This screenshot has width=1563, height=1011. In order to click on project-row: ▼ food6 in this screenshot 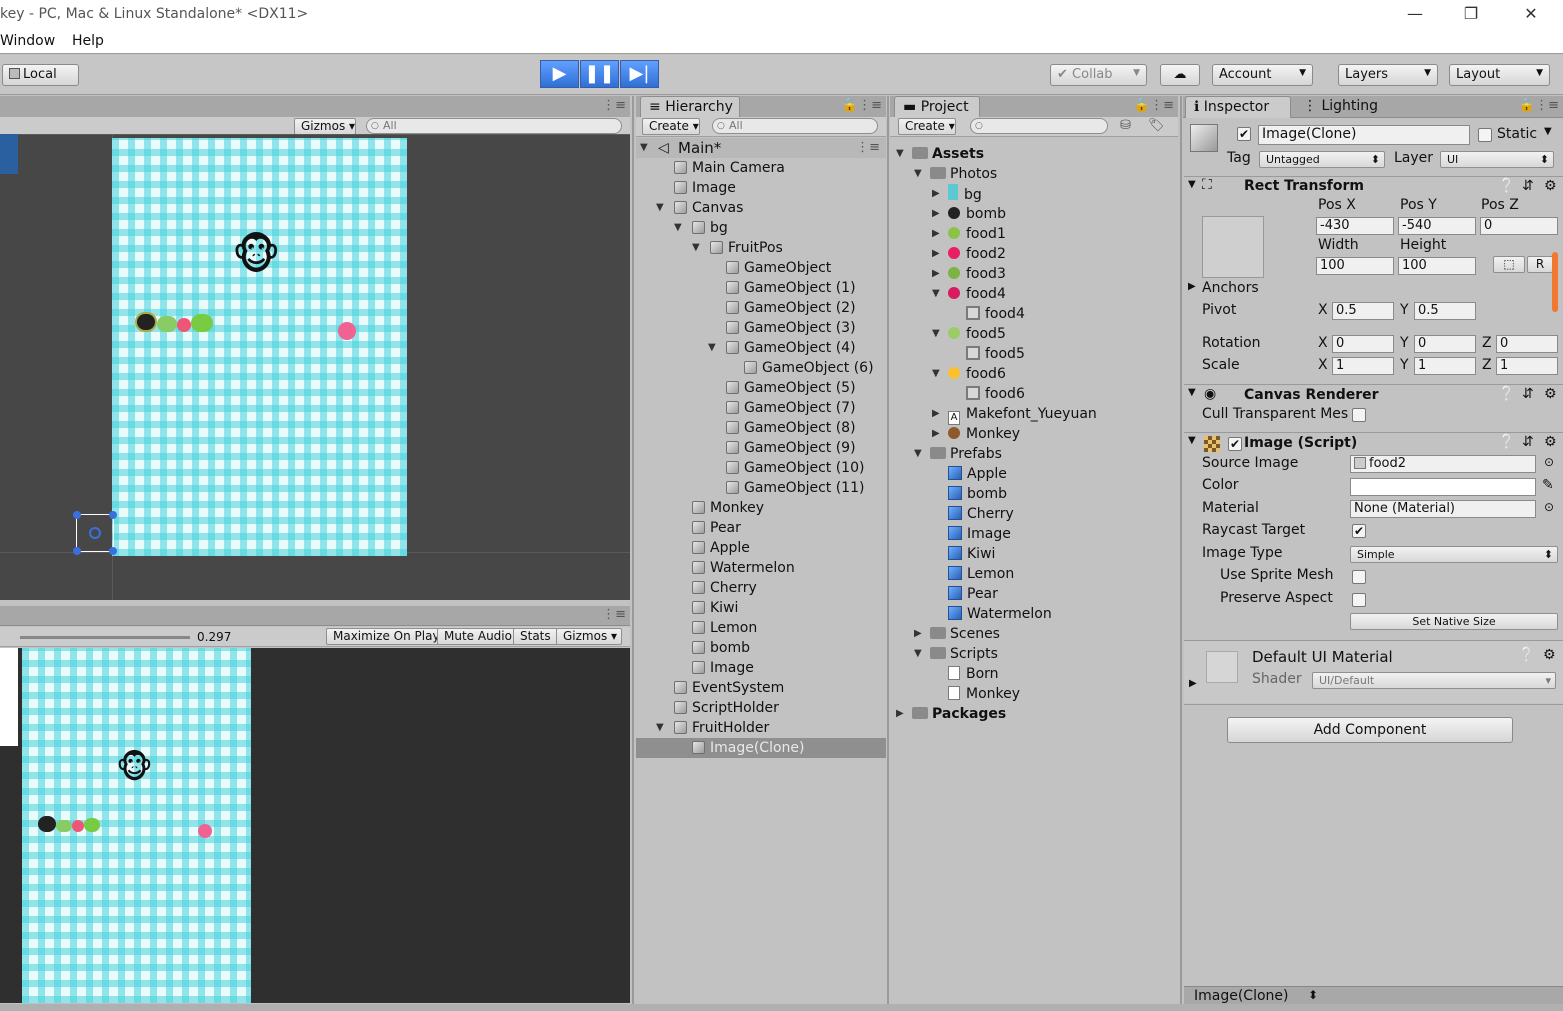, I will do `click(1034, 374)`.